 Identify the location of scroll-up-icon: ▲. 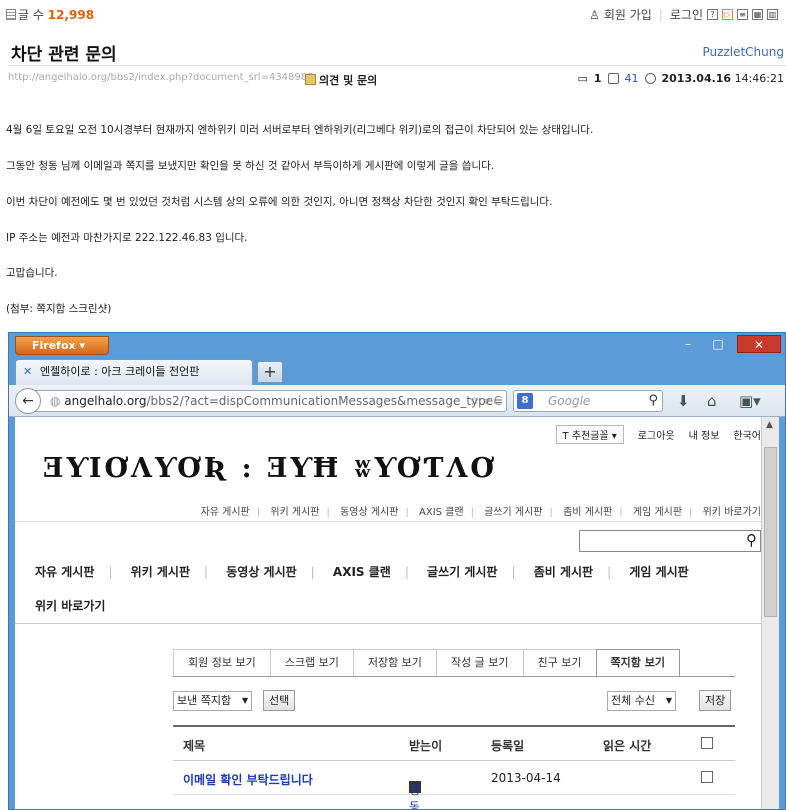
(769, 425).